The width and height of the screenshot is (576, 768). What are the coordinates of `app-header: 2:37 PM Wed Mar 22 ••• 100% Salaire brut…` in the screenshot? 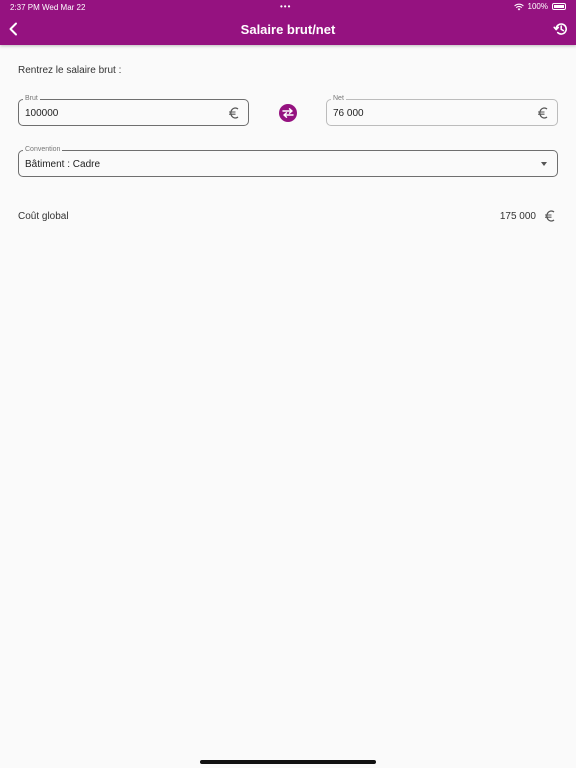 It's located at (288, 22).